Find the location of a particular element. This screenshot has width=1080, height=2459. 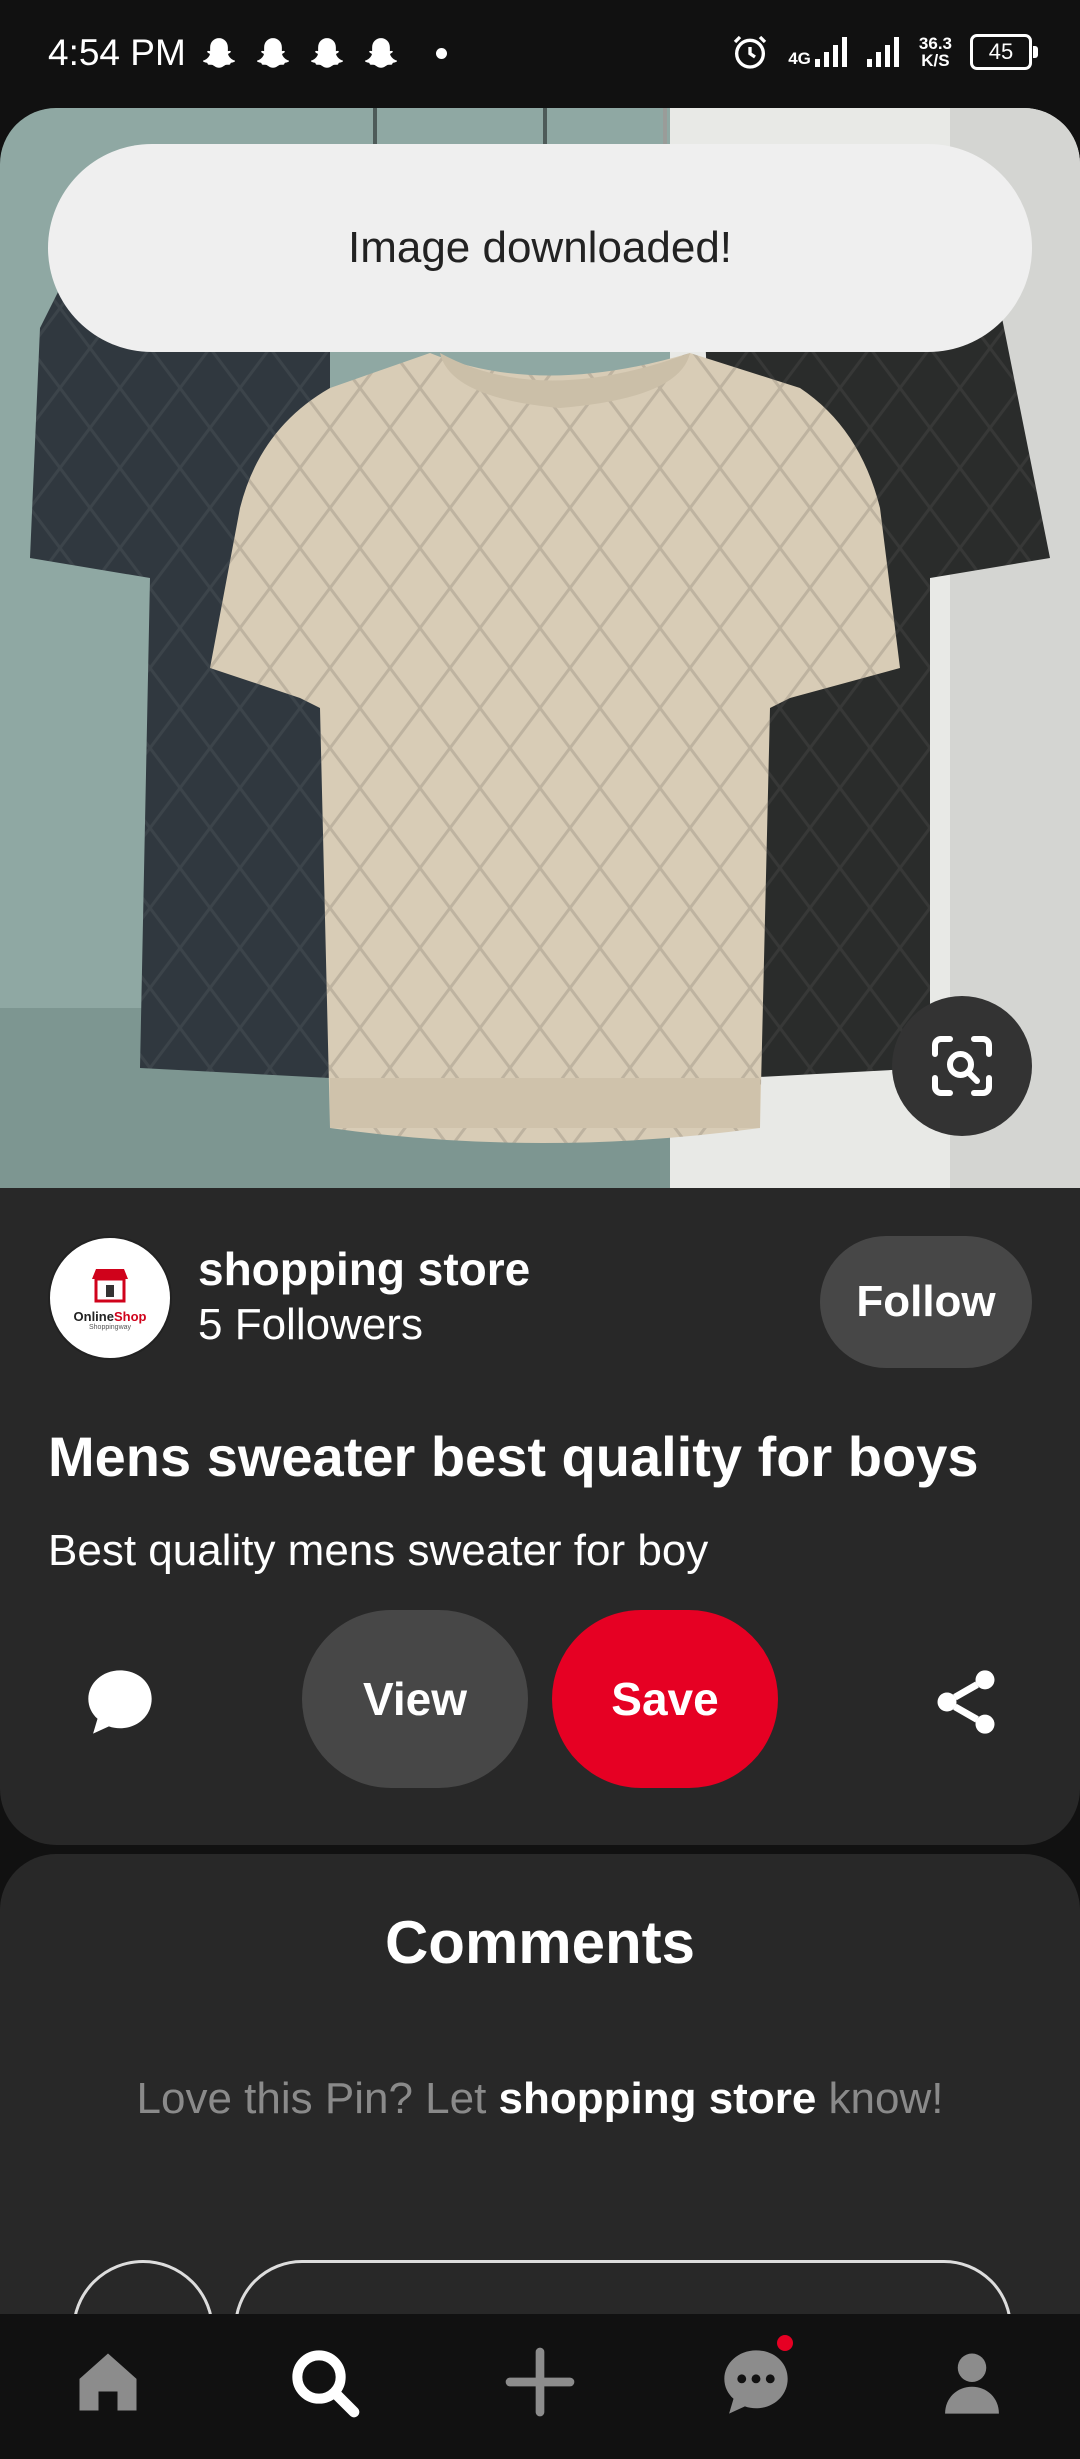

store-name: shopping store is located at coordinates (364, 1269).